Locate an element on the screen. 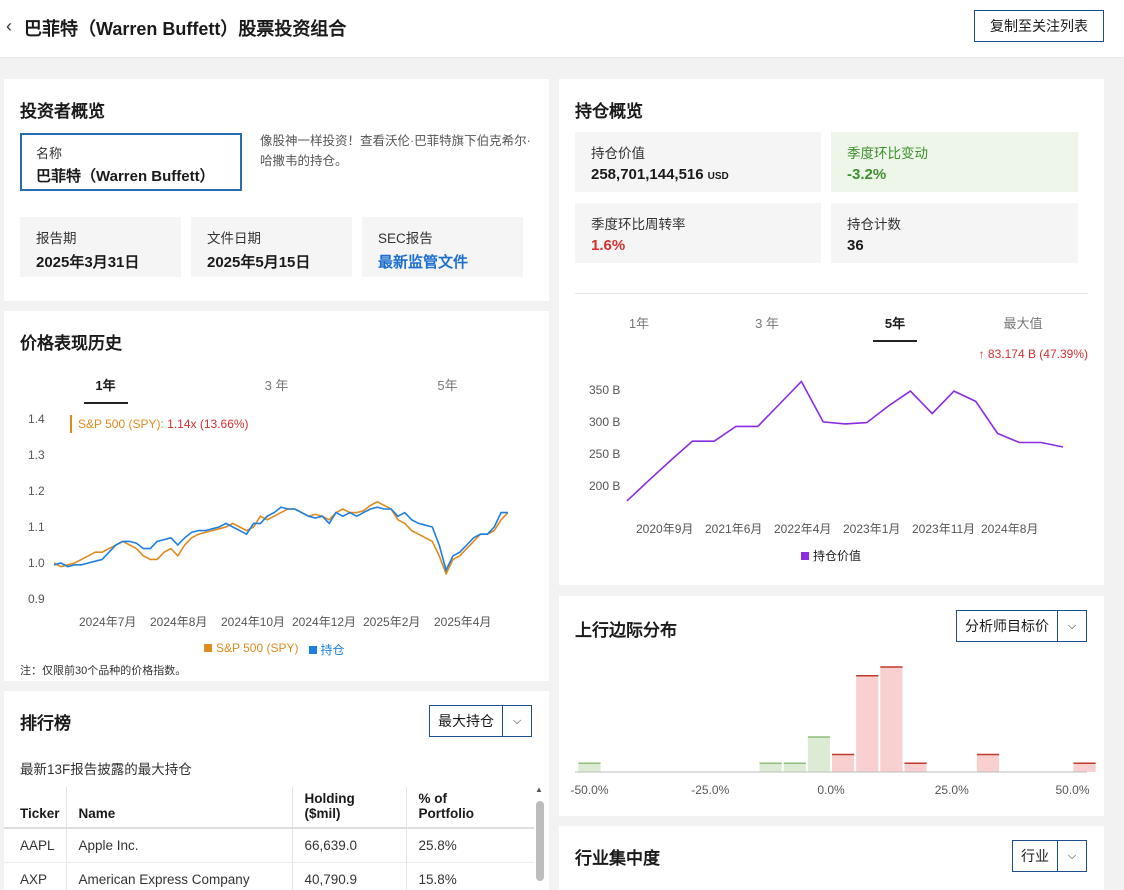 Image resolution: width=1124 pixels, height=890 pixels. table-row: AAPL Apple Inc. 66,639.0 25.8% is located at coordinates (269, 845).